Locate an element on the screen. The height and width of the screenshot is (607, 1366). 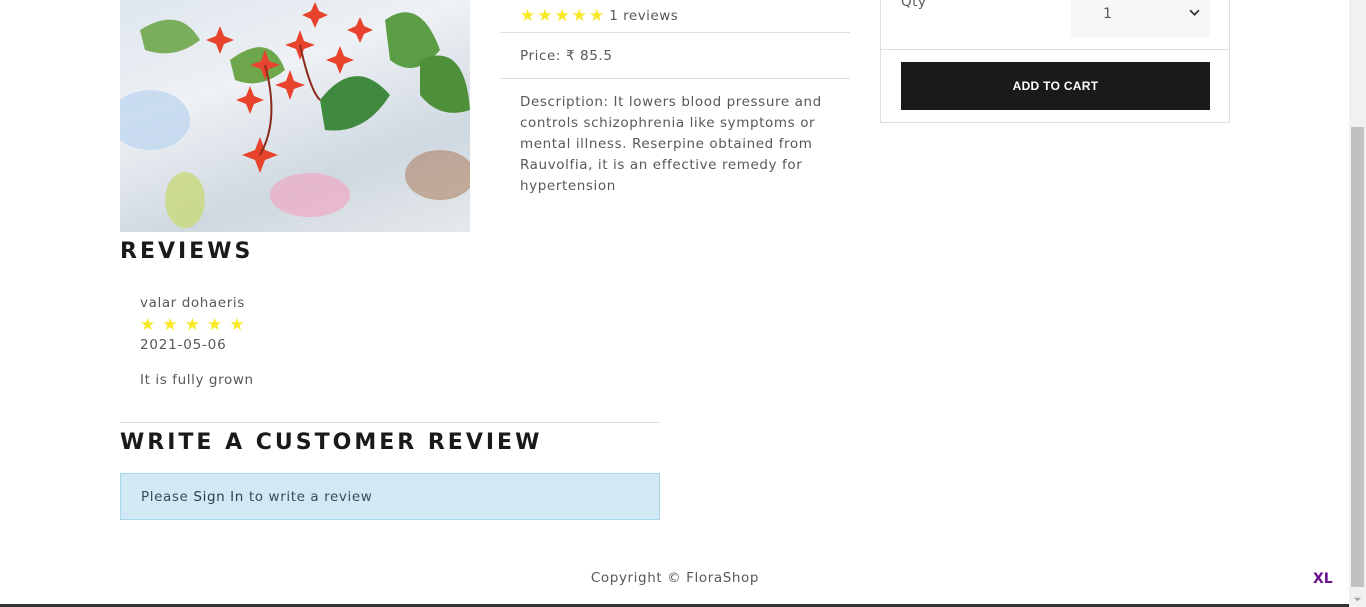
footer-copyright: Copyright © FloraShop is located at coordinates (675, 578).